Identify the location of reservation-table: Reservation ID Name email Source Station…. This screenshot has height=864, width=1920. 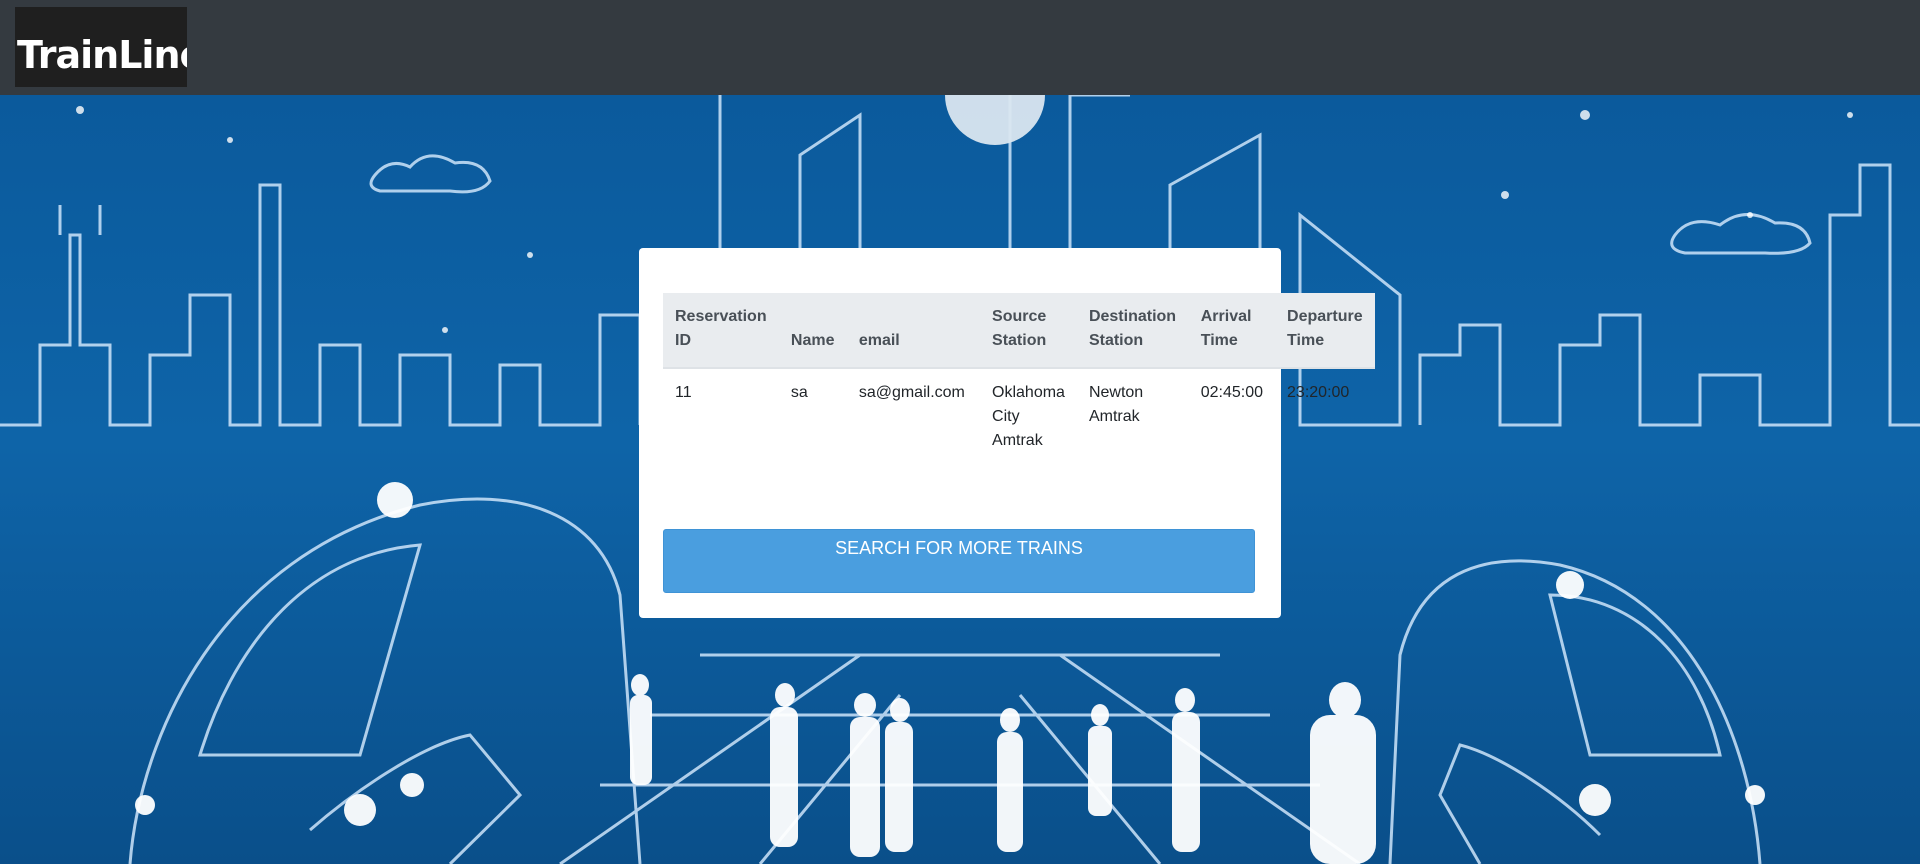
(1019, 379).